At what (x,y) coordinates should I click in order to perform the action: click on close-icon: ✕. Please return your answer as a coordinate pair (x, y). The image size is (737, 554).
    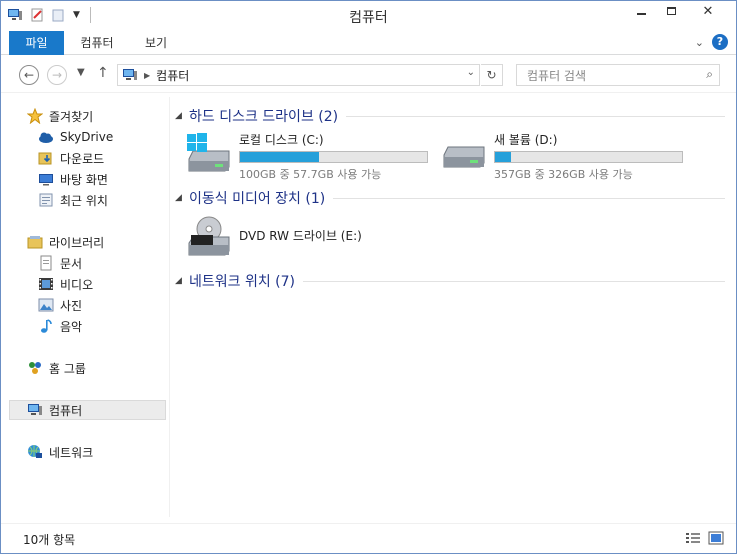
    Looking at the image, I should click on (708, 11).